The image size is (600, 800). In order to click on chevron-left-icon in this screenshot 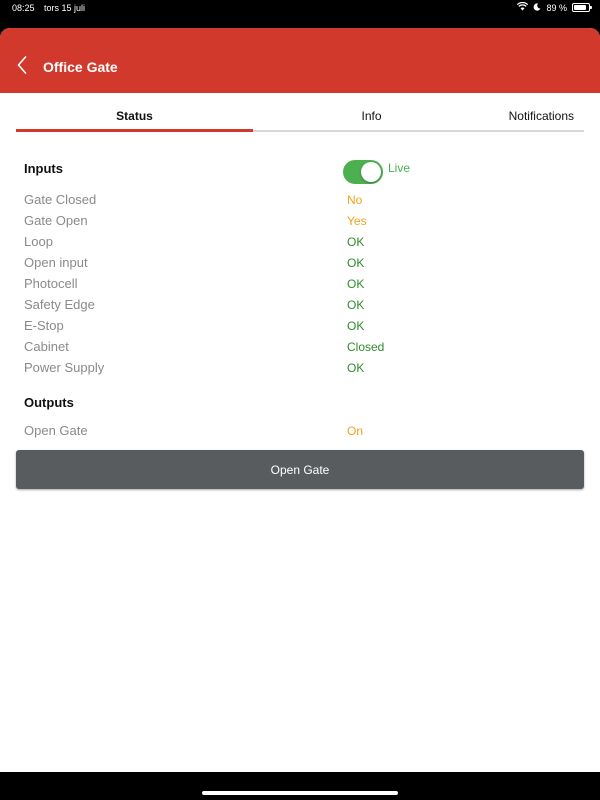, I will do `click(22, 67)`.